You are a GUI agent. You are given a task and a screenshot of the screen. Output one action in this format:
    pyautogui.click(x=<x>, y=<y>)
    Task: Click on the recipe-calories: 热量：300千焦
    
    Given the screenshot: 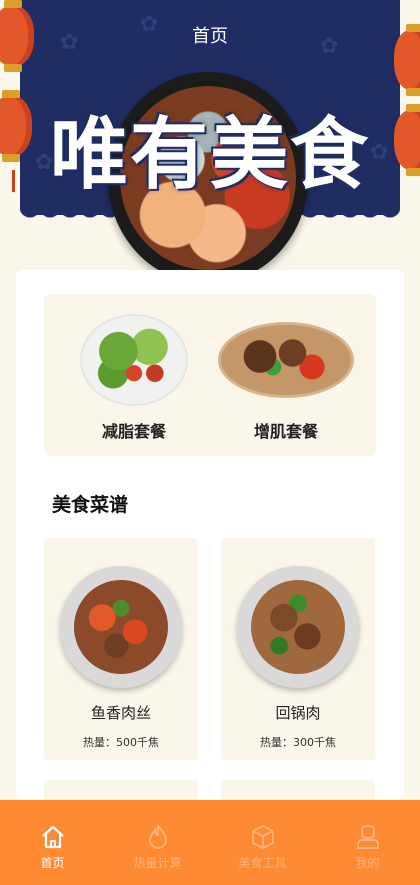 What is the action you would take?
    pyautogui.click(x=298, y=742)
    